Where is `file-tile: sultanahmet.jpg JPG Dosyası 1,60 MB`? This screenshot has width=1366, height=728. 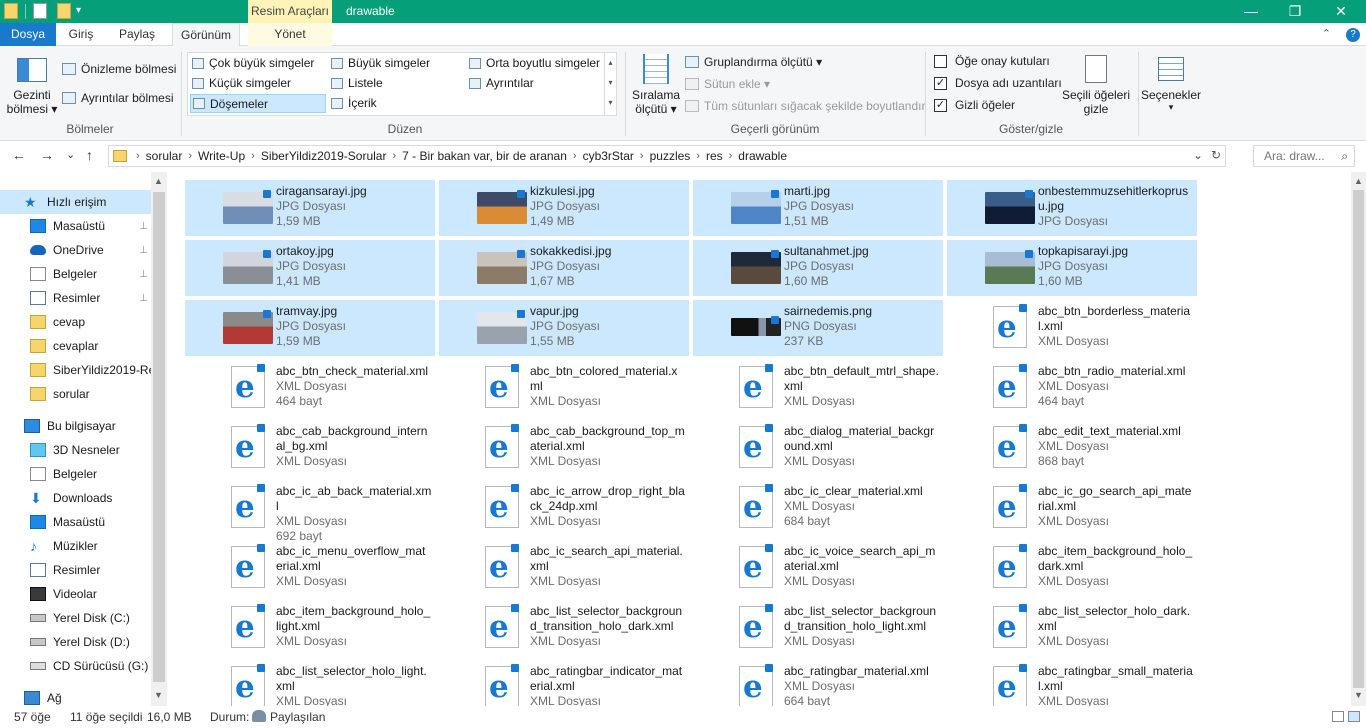 file-tile: sultanahmet.jpg JPG Dosyası 1,60 MB is located at coordinates (818, 268).